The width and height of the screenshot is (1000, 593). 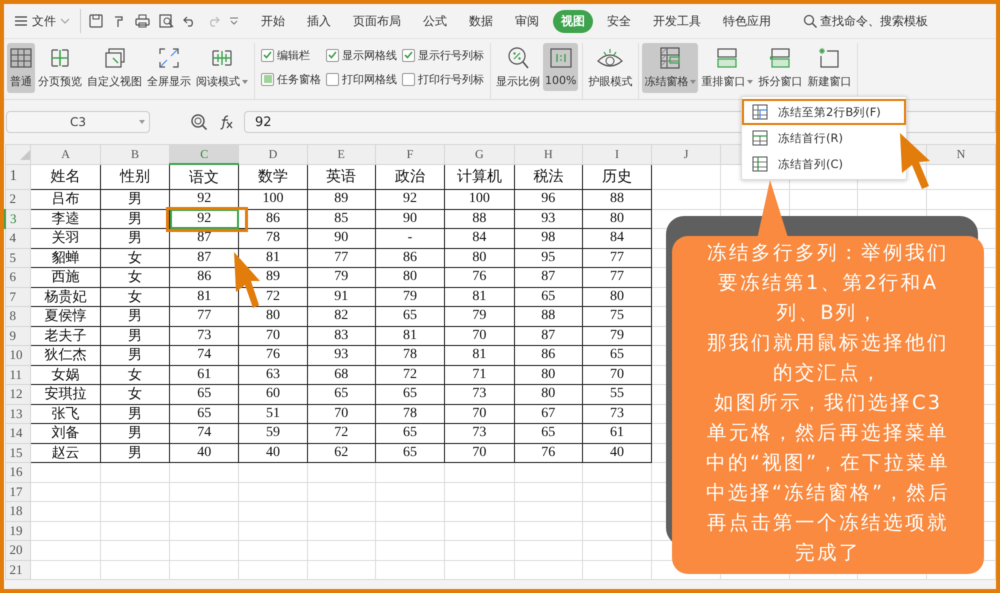 What do you see at coordinates (21, 21) in the screenshot?
I see `menu-icon` at bounding box center [21, 21].